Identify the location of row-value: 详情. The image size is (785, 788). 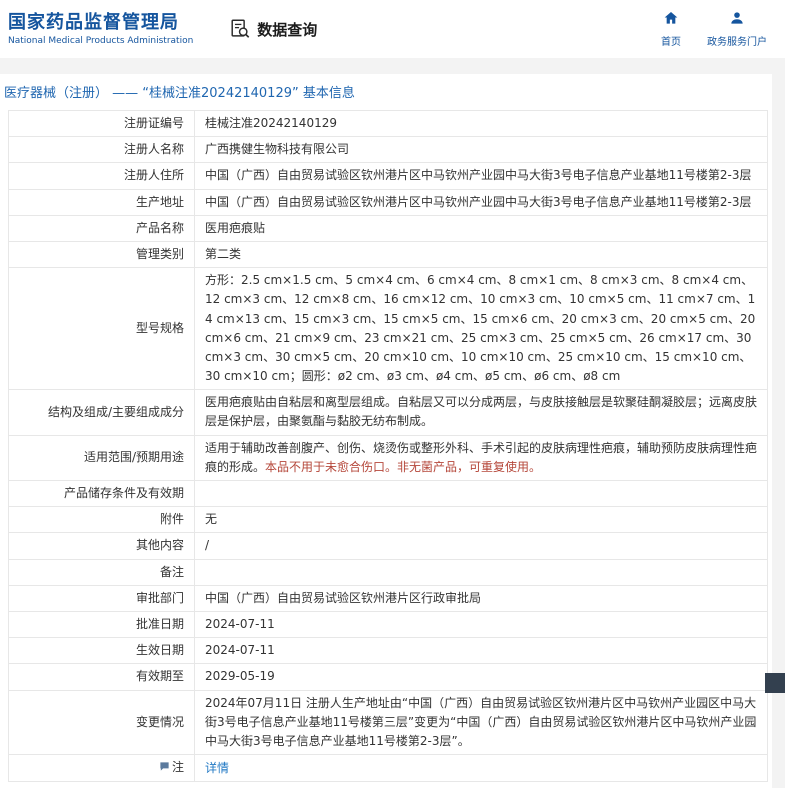
(481, 768).